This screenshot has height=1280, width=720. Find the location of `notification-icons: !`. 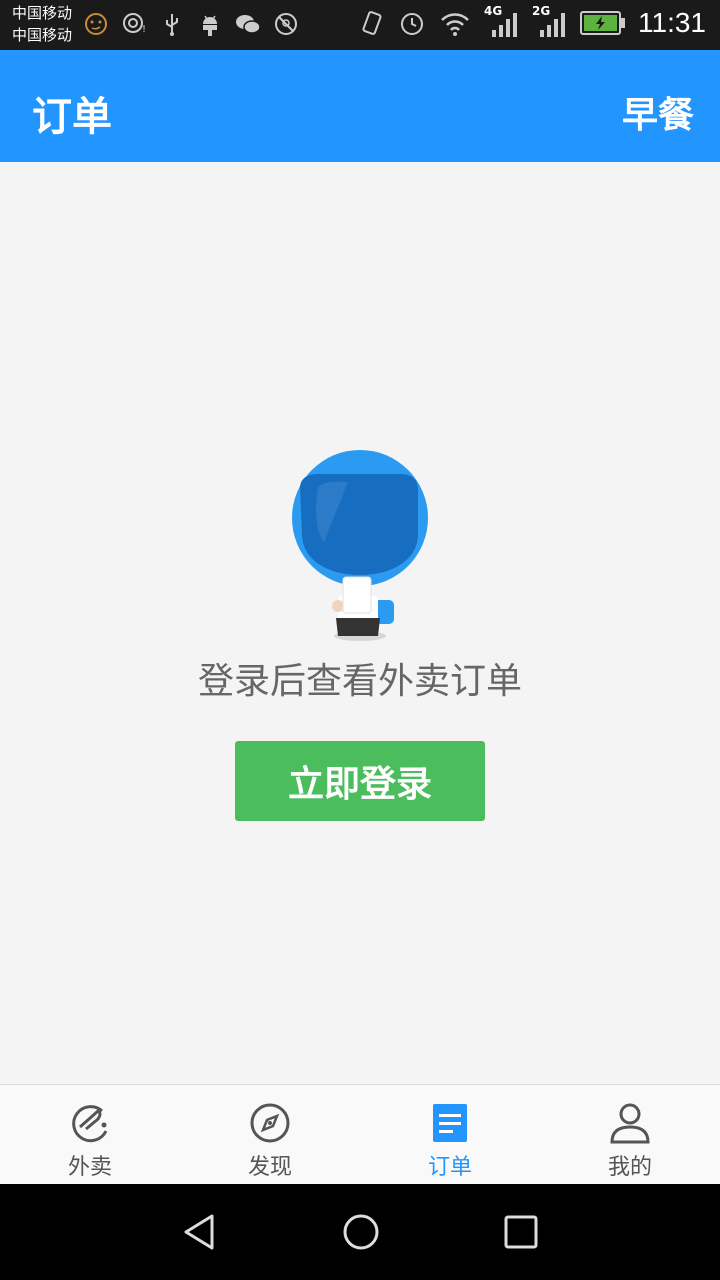

notification-icons: ! is located at coordinates (191, 24).